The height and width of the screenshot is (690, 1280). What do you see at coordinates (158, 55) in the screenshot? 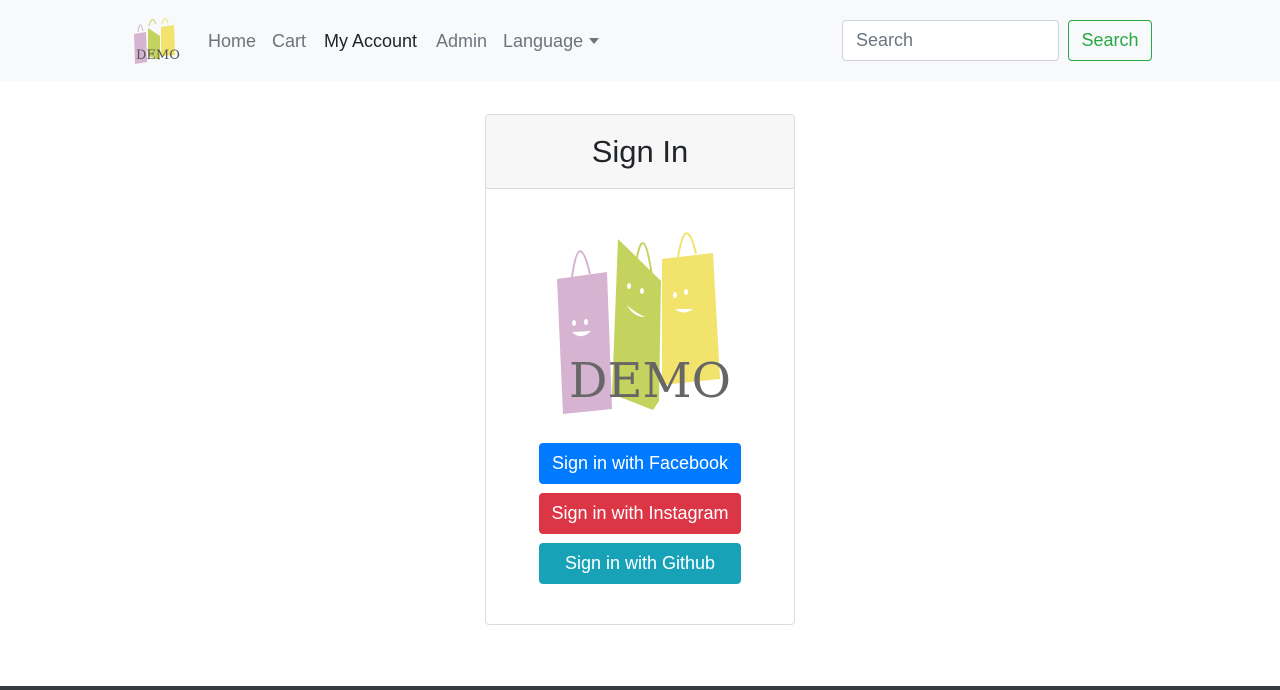
I see `brand-logo-text: DEMO` at bounding box center [158, 55].